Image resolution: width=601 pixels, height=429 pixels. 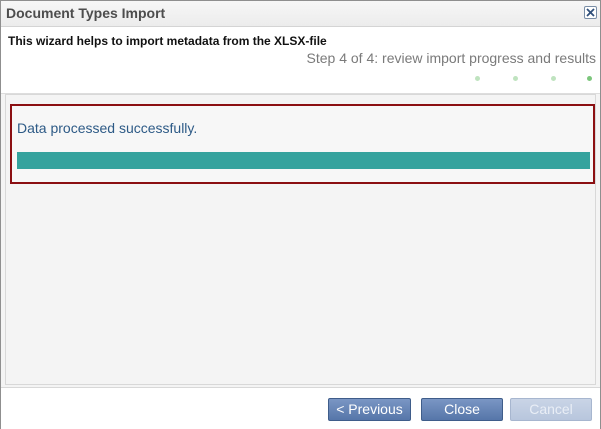 I want to click on previous-button: < Previous, so click(x=369, y=409).